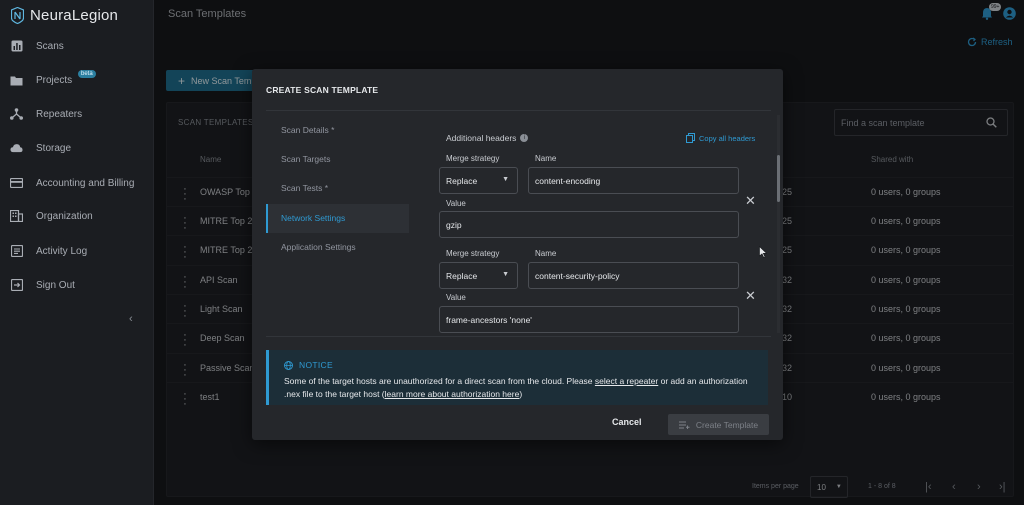 This screenshot has height=505, width=1024. I want to click on header-value-value: gzip, so click(454, 225).